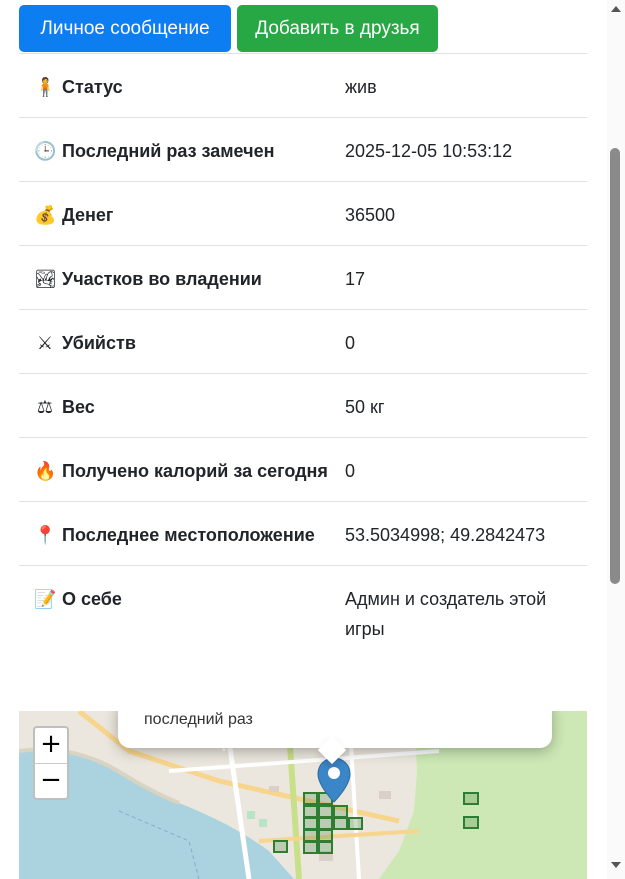 The image size is (625, 879). Describe the element at coordinates (466, 611) in the screenshot. I see `row-value: Админ и создатель этой игры` at that location.